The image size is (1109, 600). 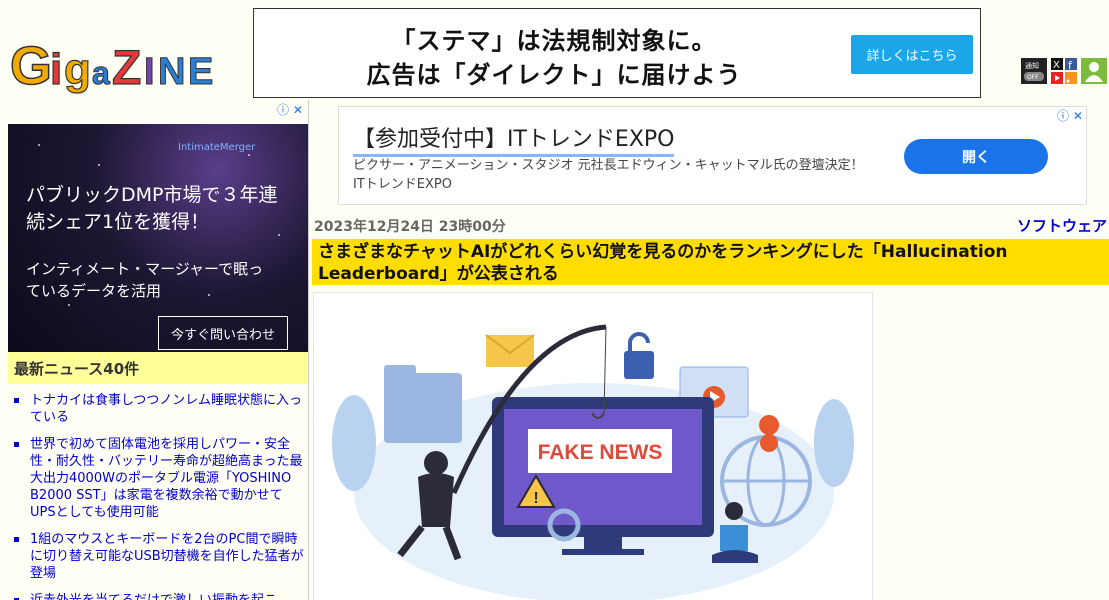 I want to click on gigazine-logo: G i g a Z I N E, so click(x=113, y=62).